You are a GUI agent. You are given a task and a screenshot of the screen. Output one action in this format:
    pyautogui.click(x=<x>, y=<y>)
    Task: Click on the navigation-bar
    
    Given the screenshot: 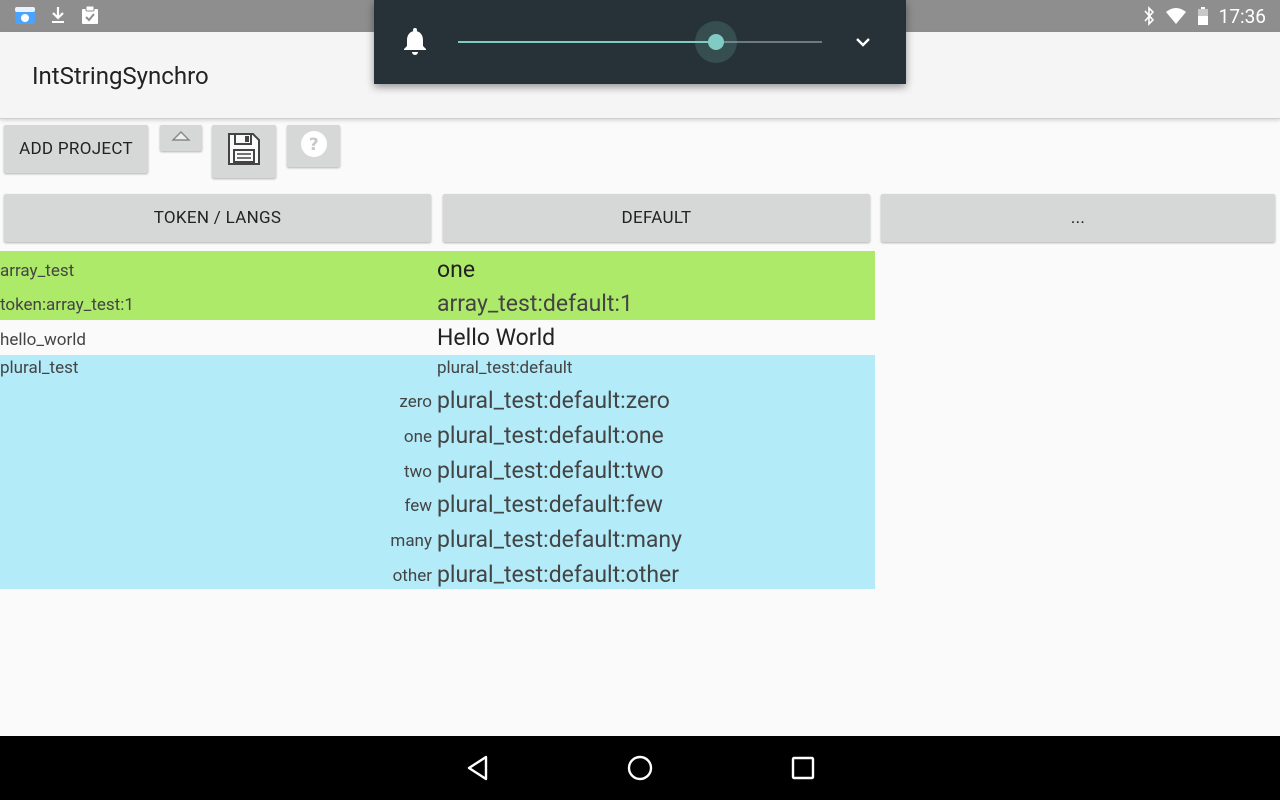 What is the action you would take?
    pyautogui.click(x=640, y=768)
    